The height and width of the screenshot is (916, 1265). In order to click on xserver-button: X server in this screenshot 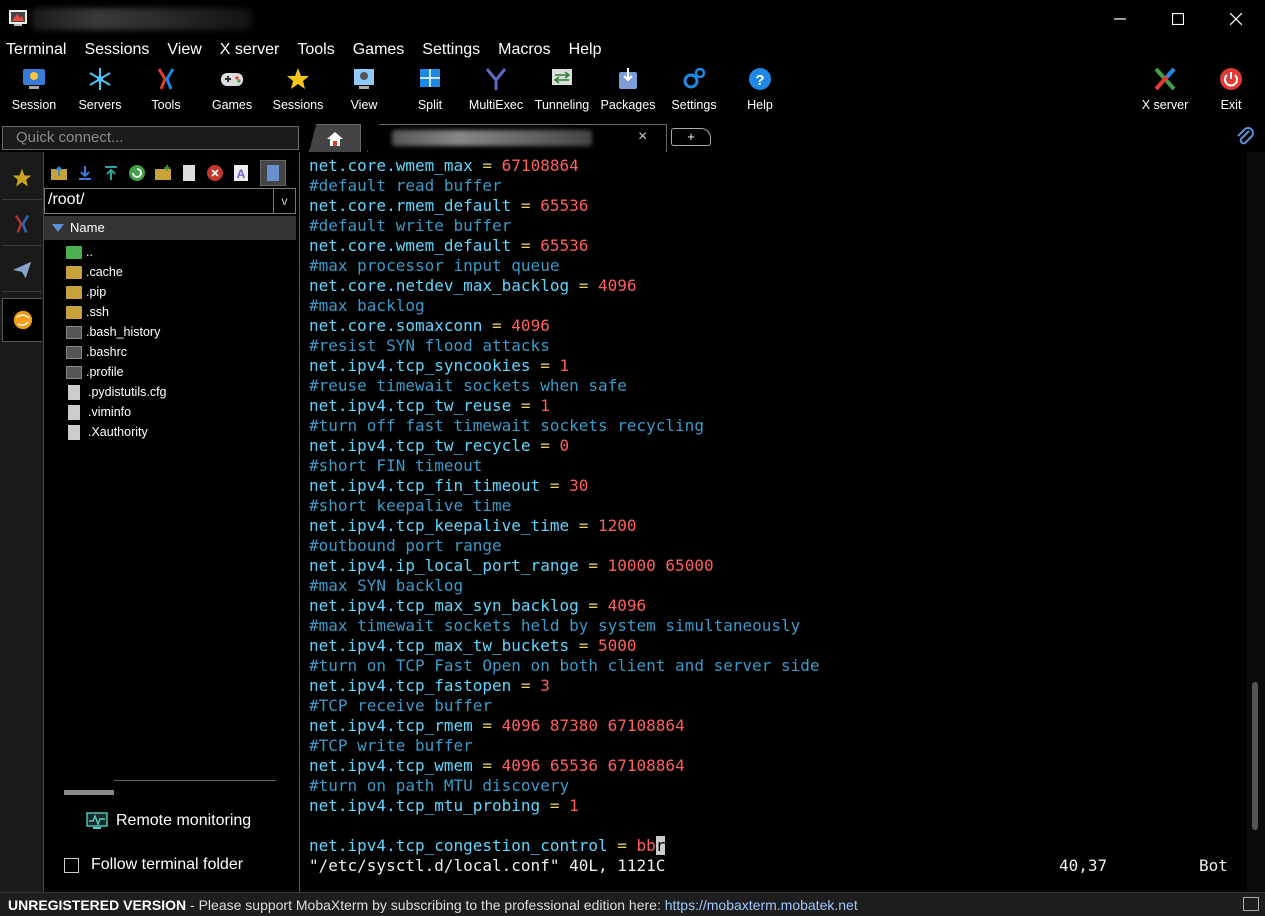, I will do `click(1165, 89)`.